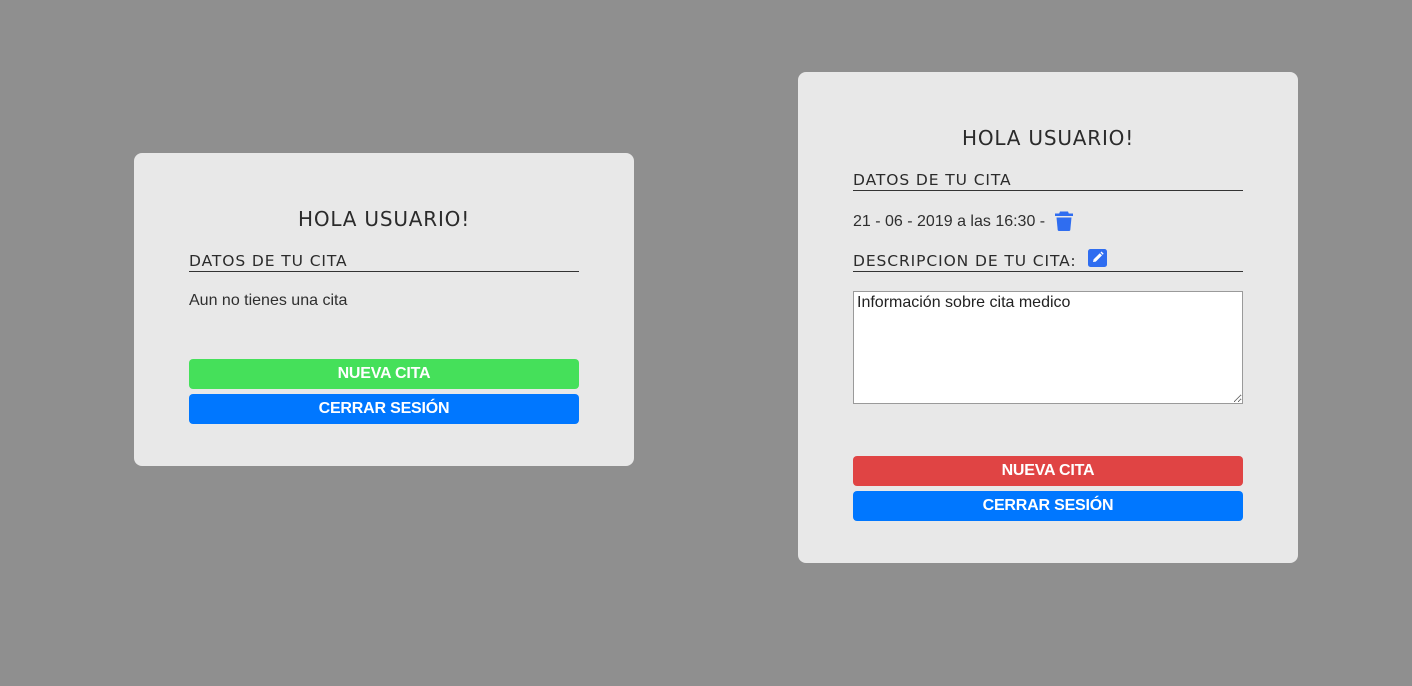  Describe the element at coordinates (949, 221) in the screenshot. I see `appointment-datetime: 21 - 06 - 2019 a las 16:30 -` at that location.